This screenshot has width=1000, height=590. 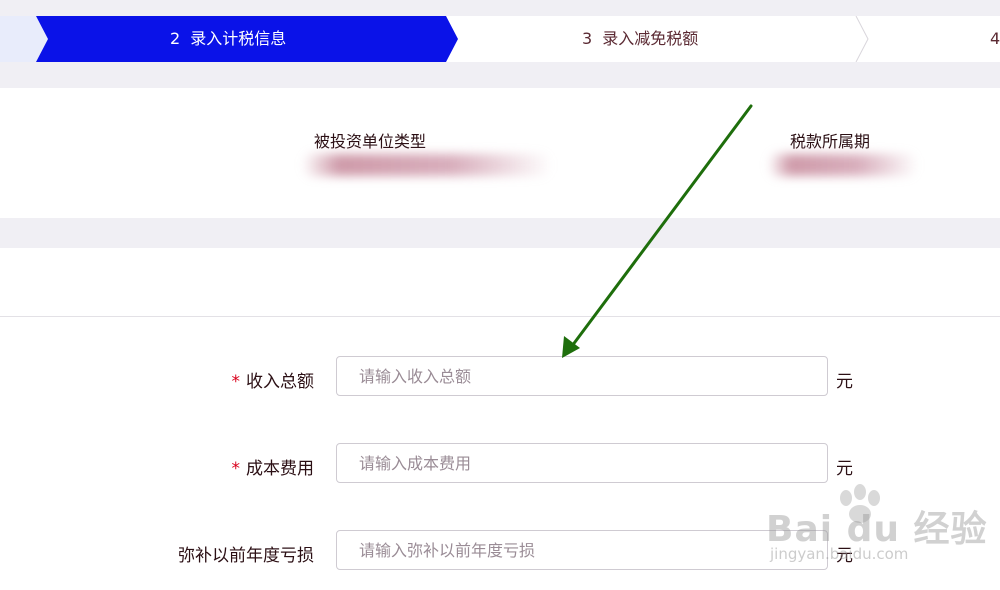 I want to click on step-3-text: 录入减免税额, so click(x=650, y=38).